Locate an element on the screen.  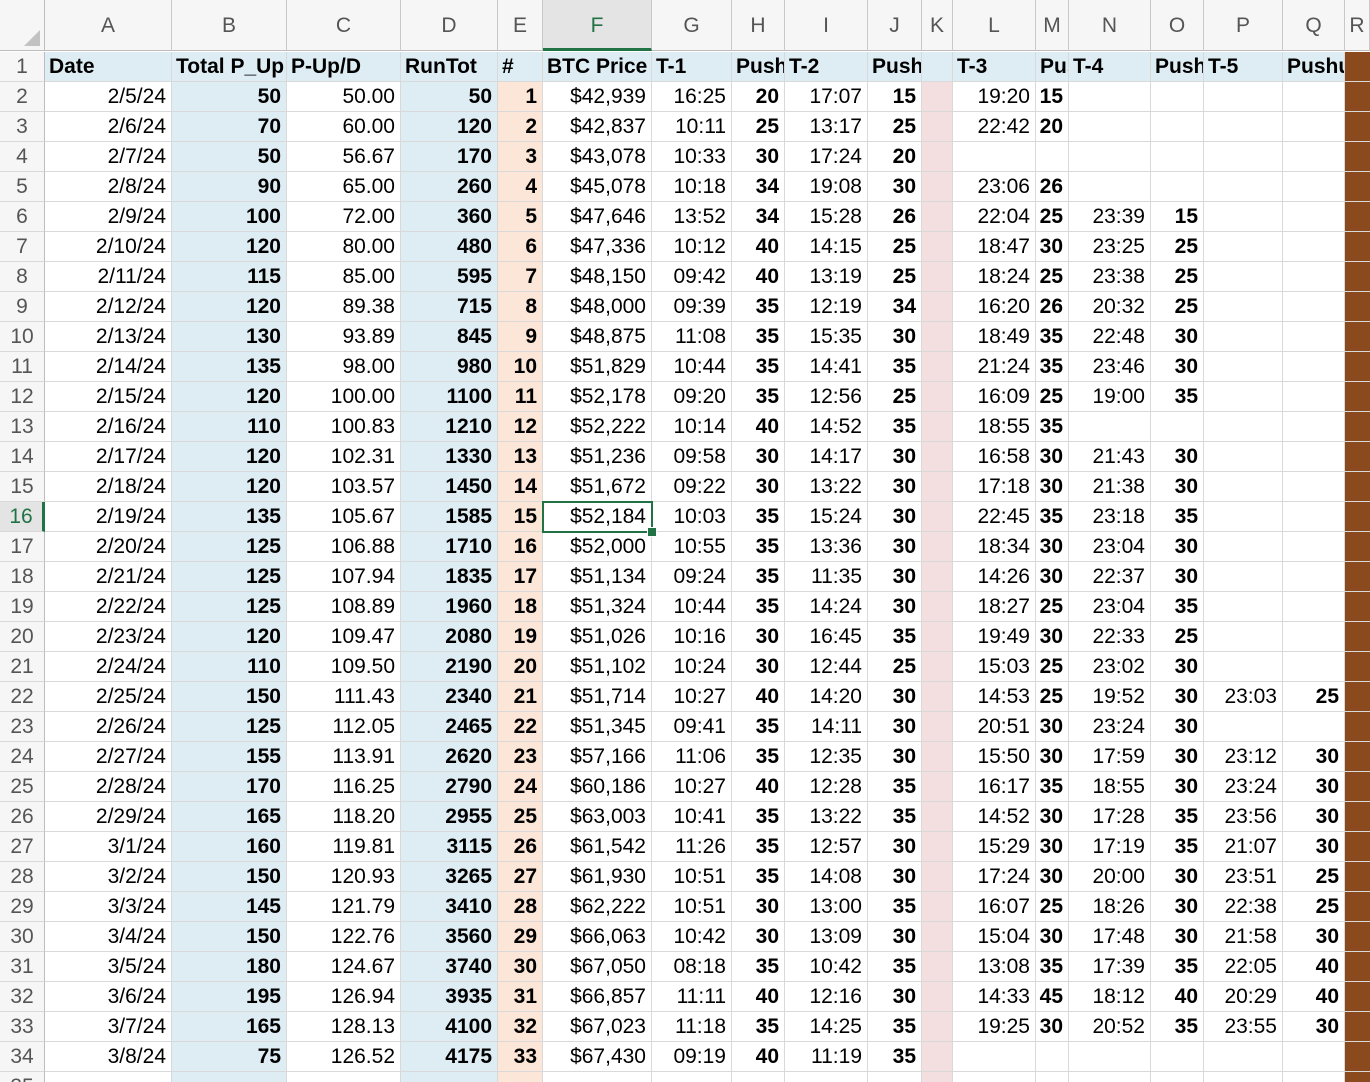
data-cell: 2/11/24 is located at coordinates (108, 277).